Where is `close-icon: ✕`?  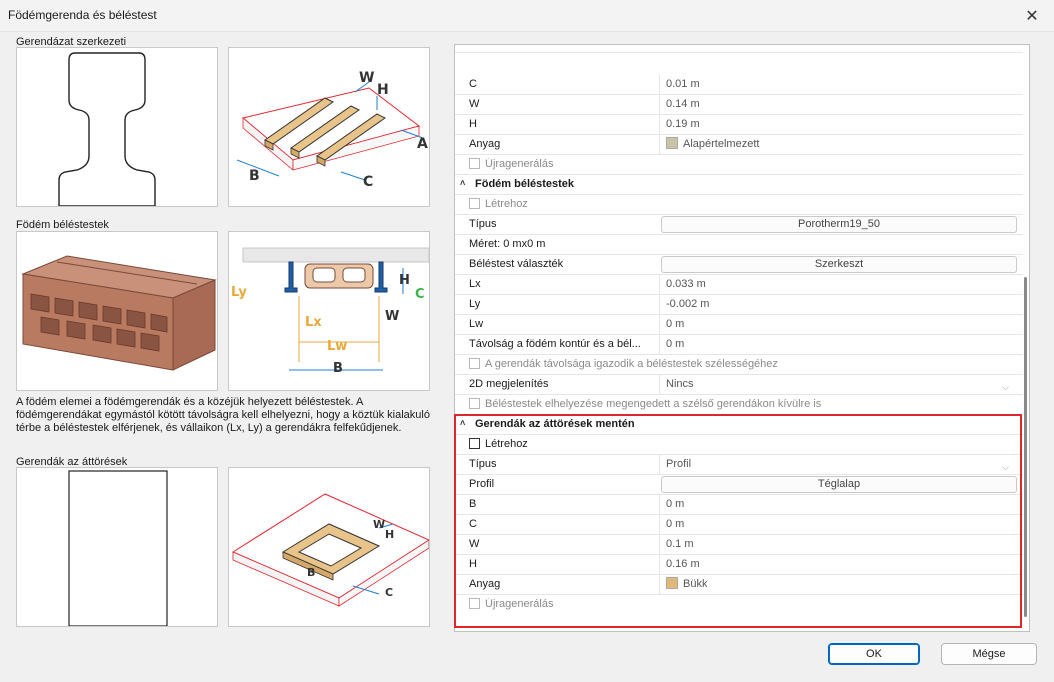 close-icon: ✕ is located at coordinates (1032, 16).